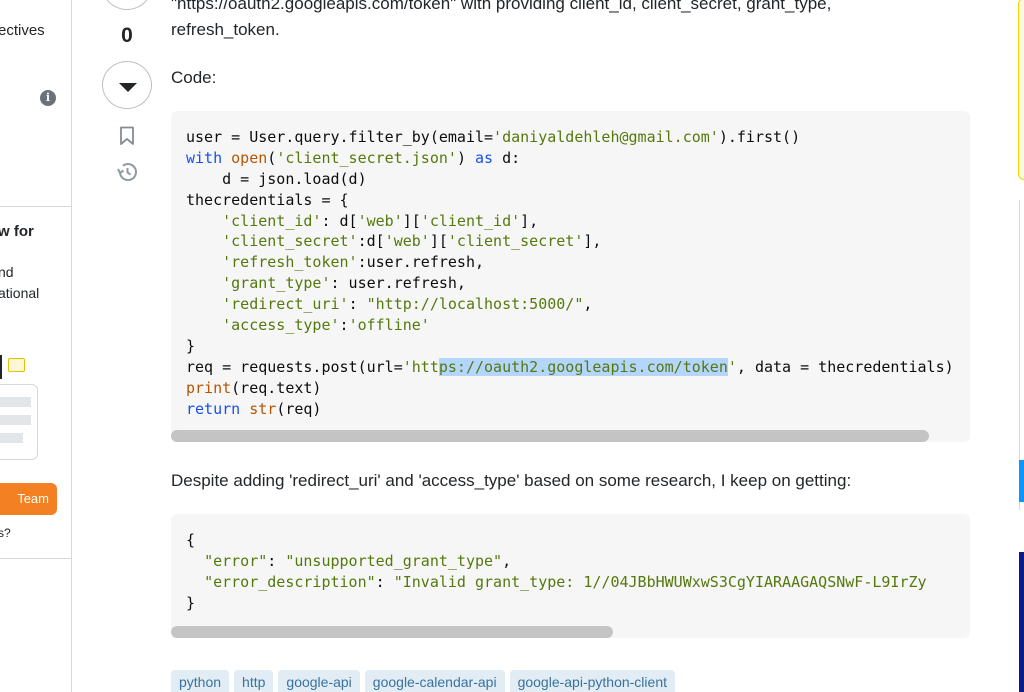 Image resolution: width=1024 pixels, height=692 pixels. I want to click on chat-bubble-icon, so click(16, 365).